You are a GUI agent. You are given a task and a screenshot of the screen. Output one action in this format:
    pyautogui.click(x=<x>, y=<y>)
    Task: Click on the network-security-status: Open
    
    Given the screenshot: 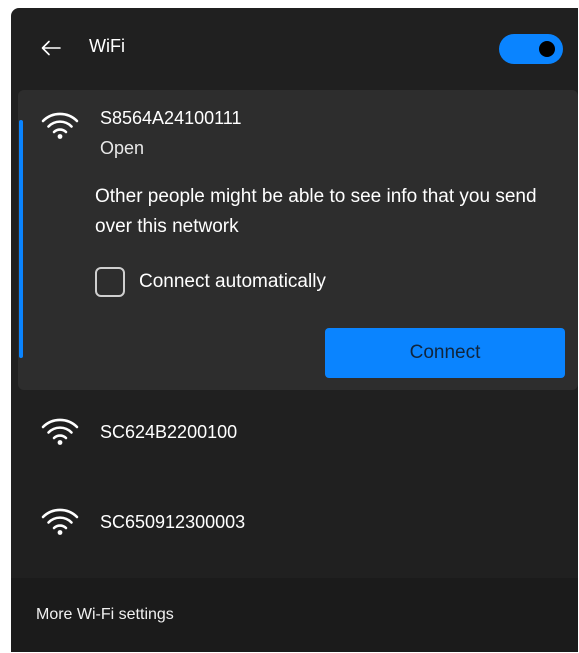 What is the action you would take?
    pyautogui.click(x=122, y=148)
    